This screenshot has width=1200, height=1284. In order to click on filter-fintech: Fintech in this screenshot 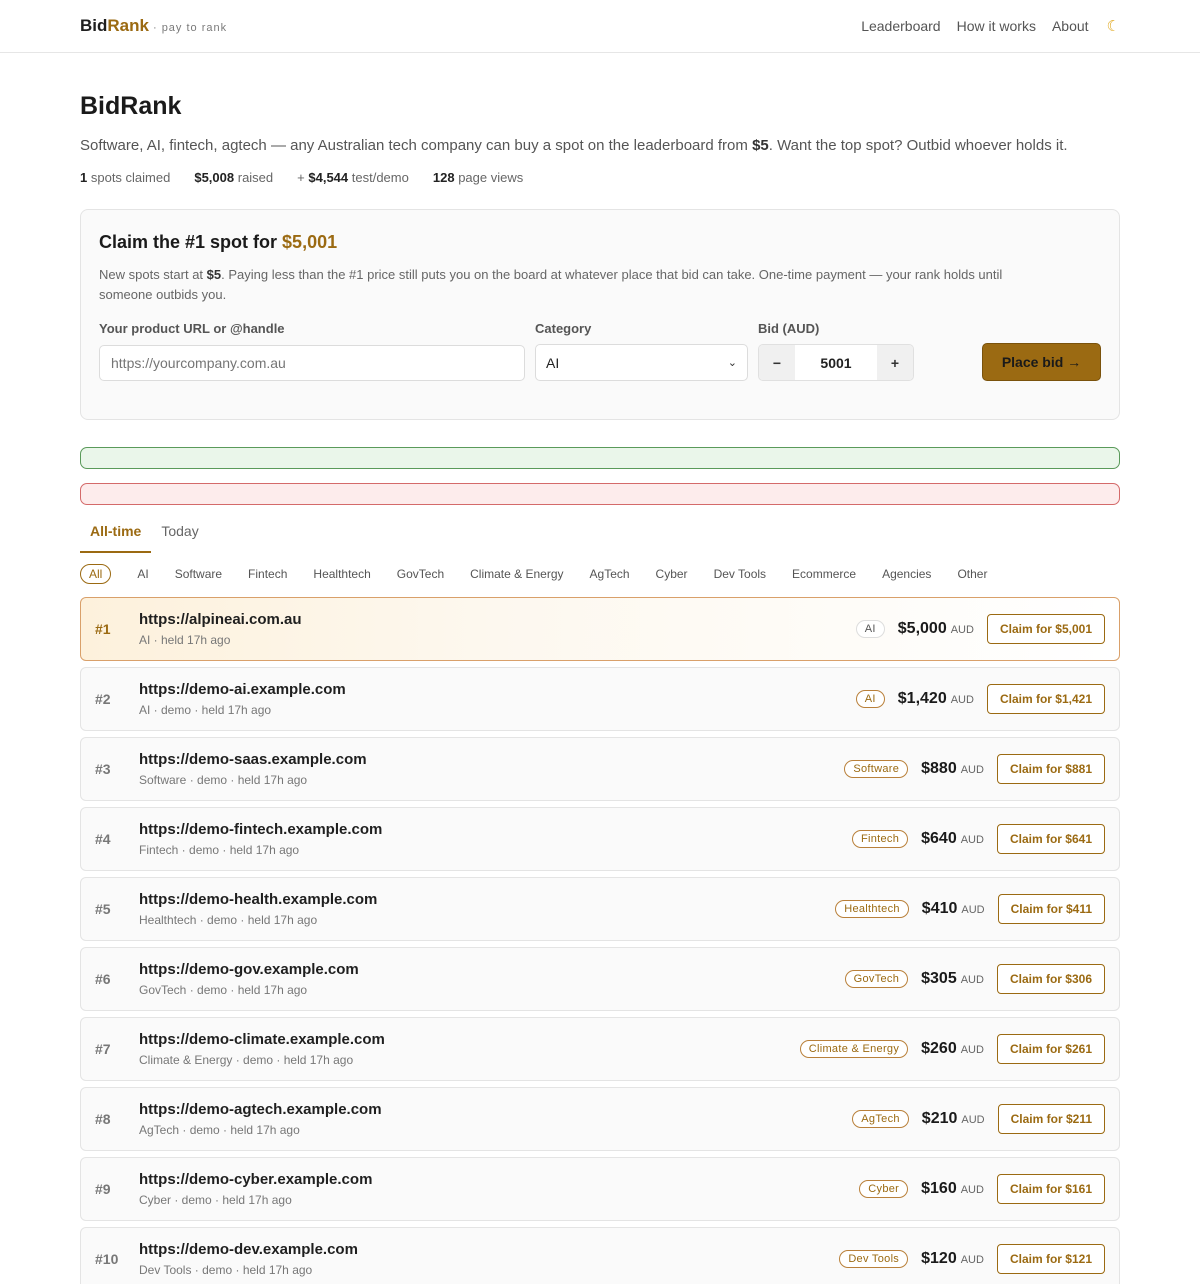, I will do `click(267, 574)`.